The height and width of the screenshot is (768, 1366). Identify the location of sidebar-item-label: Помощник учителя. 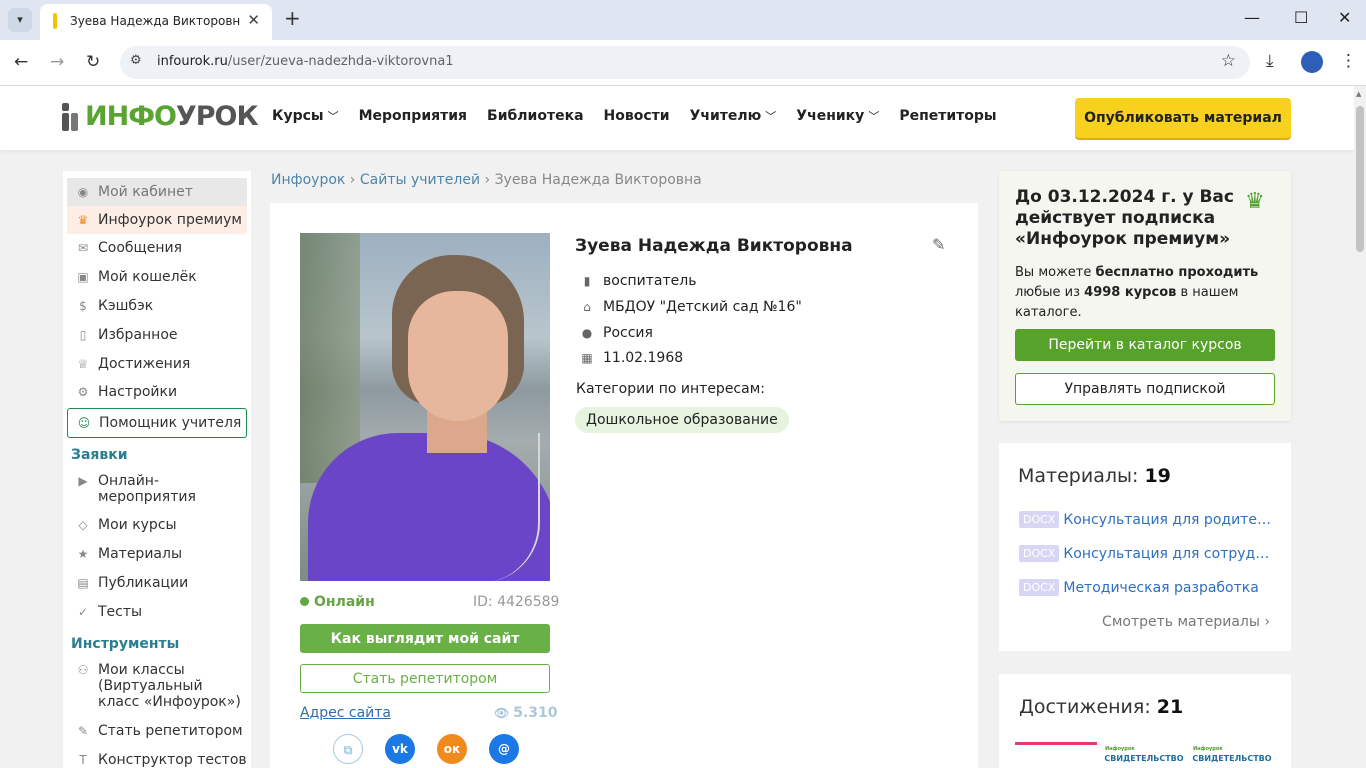
(170, 423).